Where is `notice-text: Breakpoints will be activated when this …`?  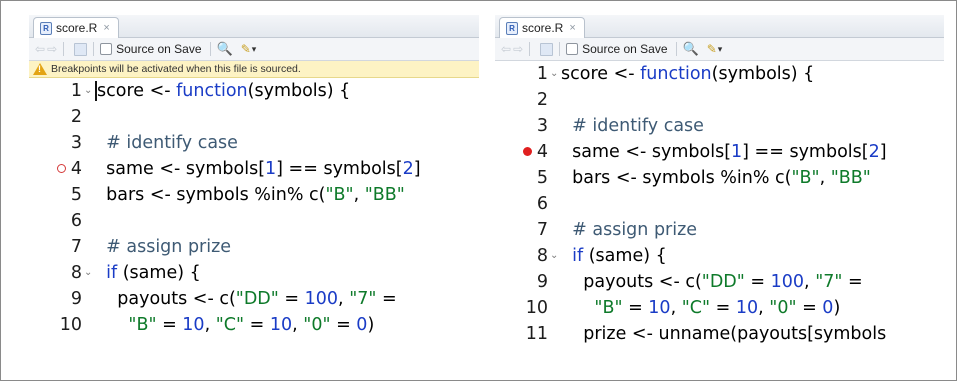
notice-text: Breakpoints will be activated when this … is located at coordinates (176, 69).